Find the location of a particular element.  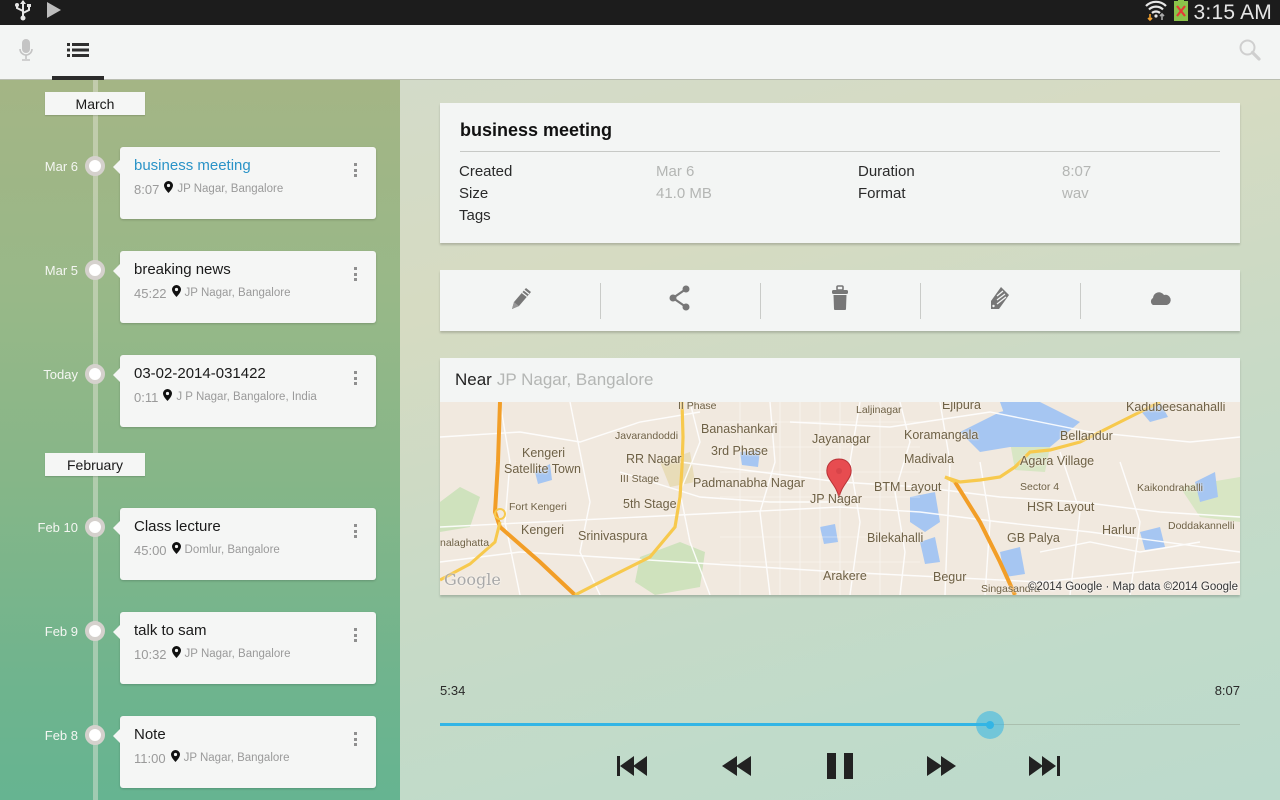

google-logo: Google is located at coordinates (472, 579).